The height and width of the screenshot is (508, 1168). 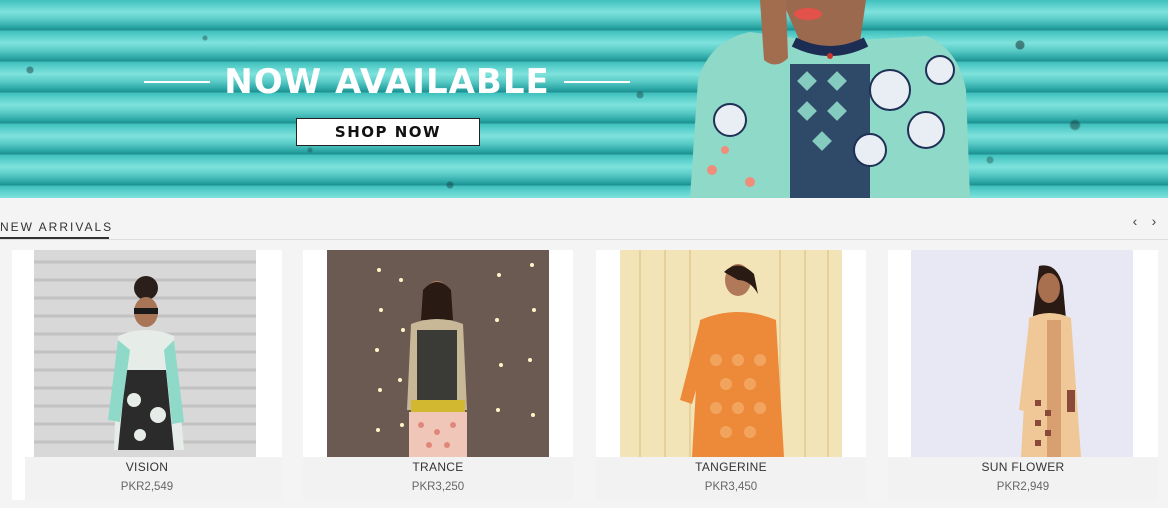 I want to click on new-arrivals-header, so click(x=584, y=220).